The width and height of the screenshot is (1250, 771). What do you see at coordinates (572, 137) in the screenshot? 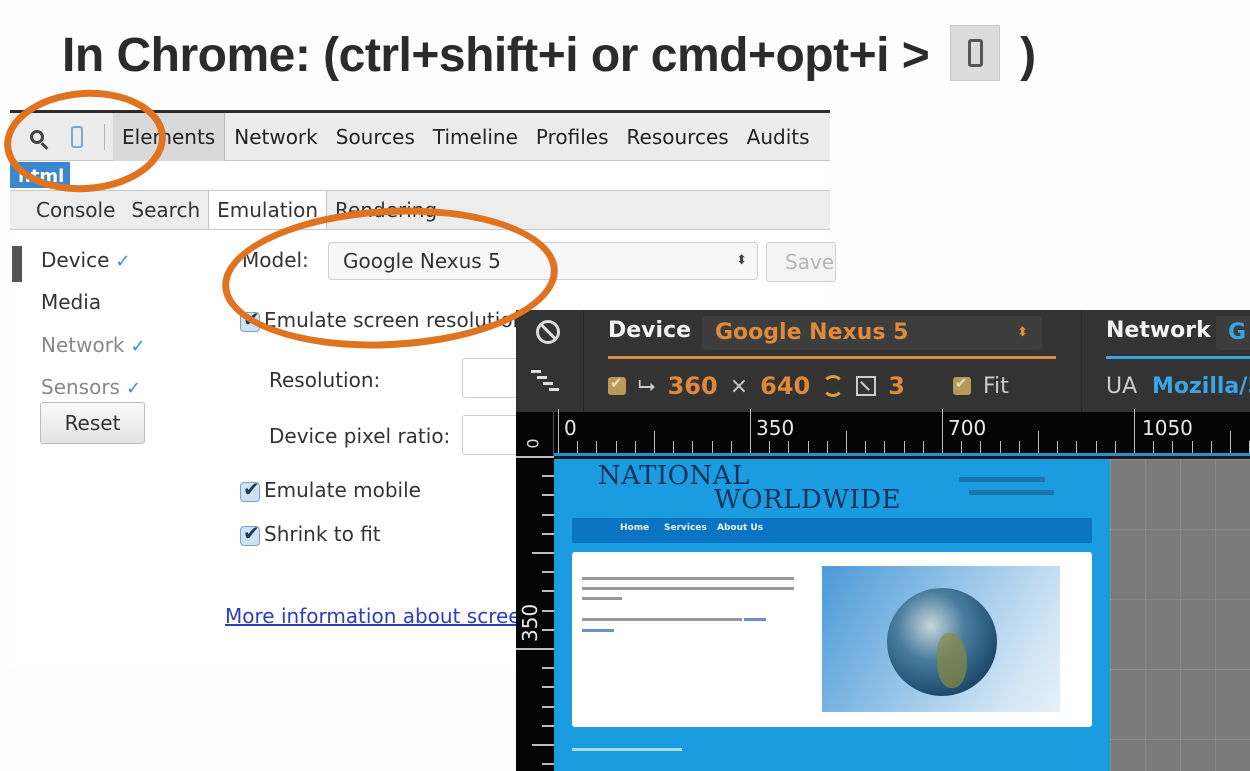
I see `tab-profiles: Profiles` at bounding box center [572, 137].